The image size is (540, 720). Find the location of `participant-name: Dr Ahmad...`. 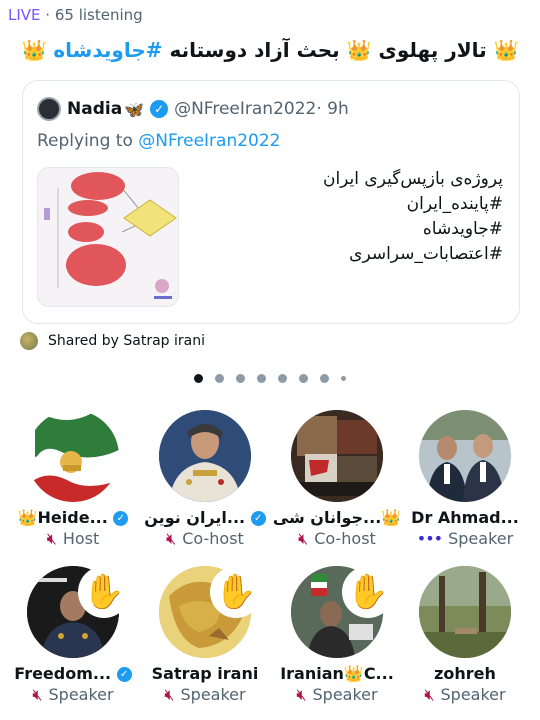

participant-name: Dr Ahmad... is located at coordinates (465, 517).